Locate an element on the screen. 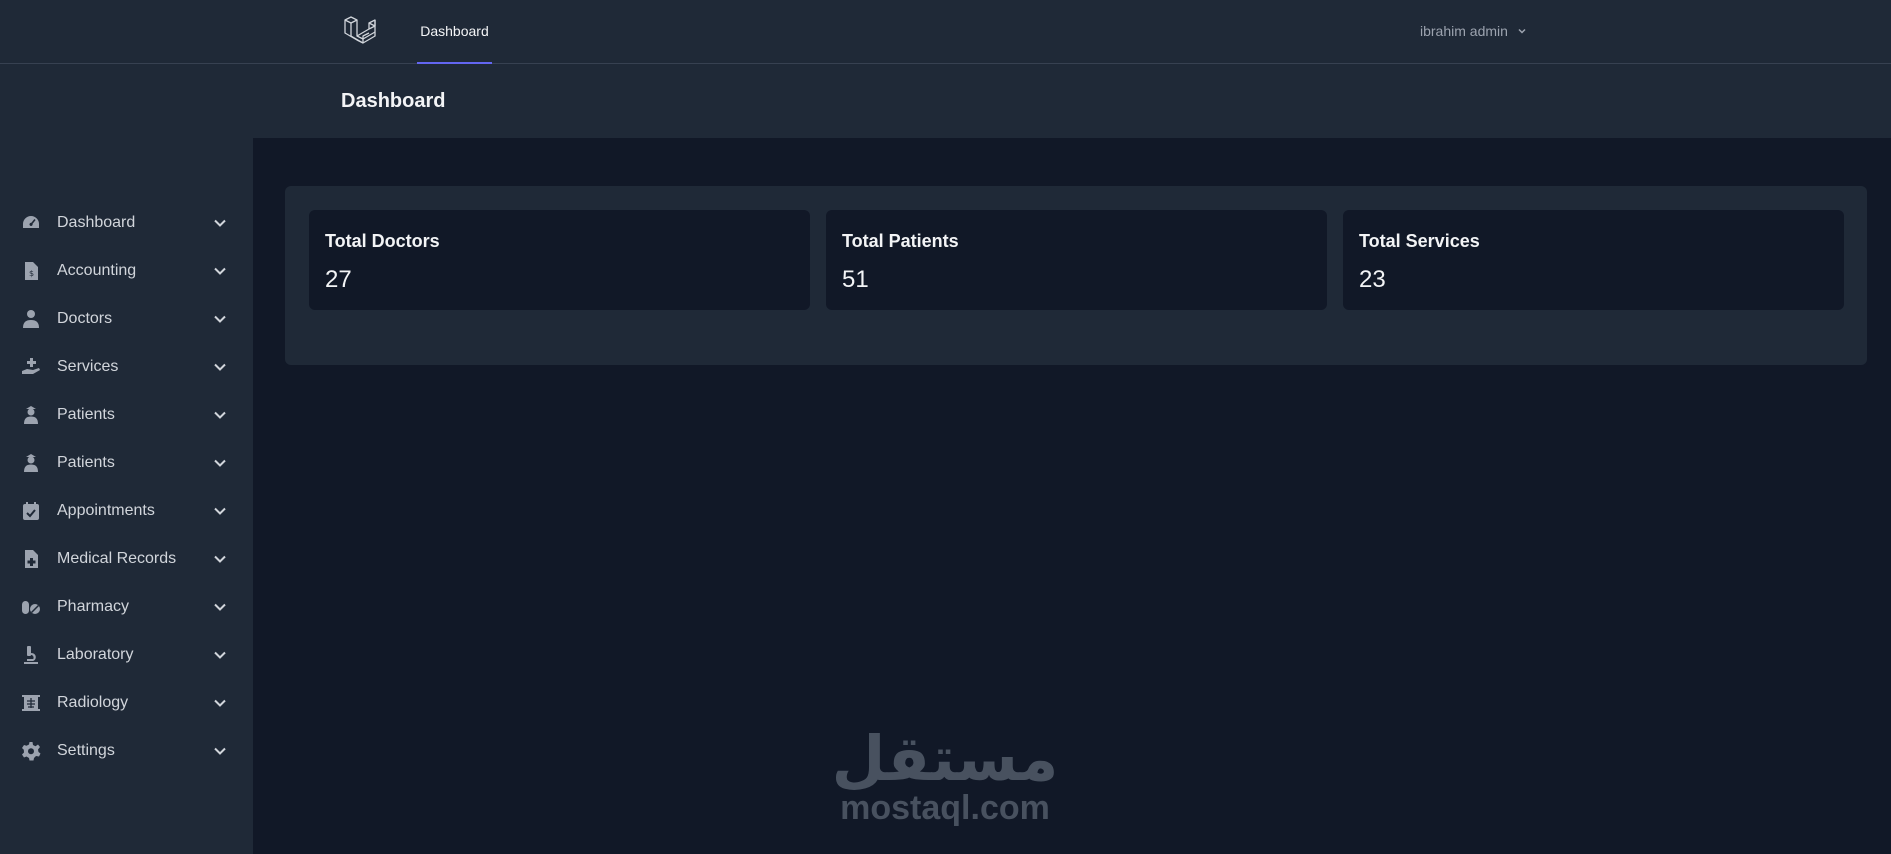  gauge-icon is located at coordinates (31, 223).